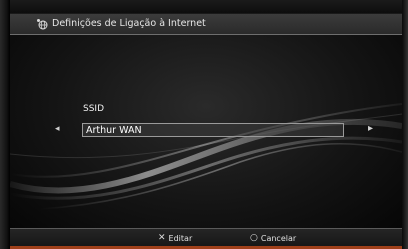 This screenshot has height=249, width=408. I want to click on network-globe-icon, so click(42, 24).